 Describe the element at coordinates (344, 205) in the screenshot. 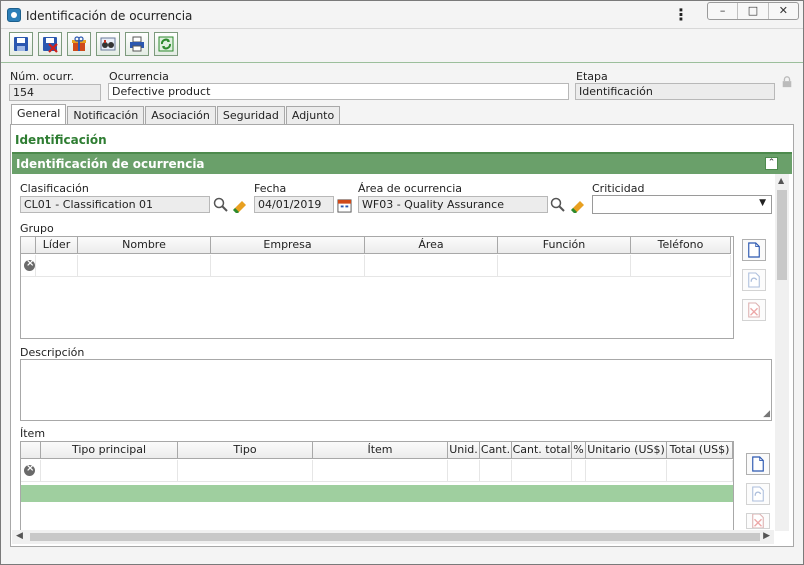

I see `calendar-icon` at that location.